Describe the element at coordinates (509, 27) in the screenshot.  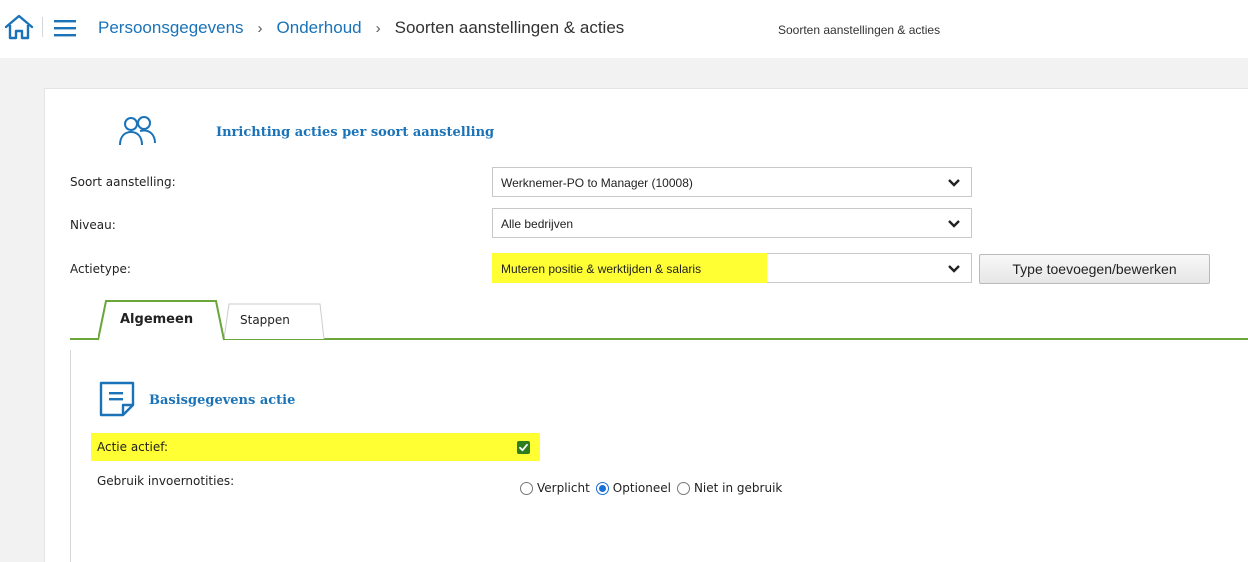
I see `breadcrumb-current: Soorten aanstellingen & acties` at that location.